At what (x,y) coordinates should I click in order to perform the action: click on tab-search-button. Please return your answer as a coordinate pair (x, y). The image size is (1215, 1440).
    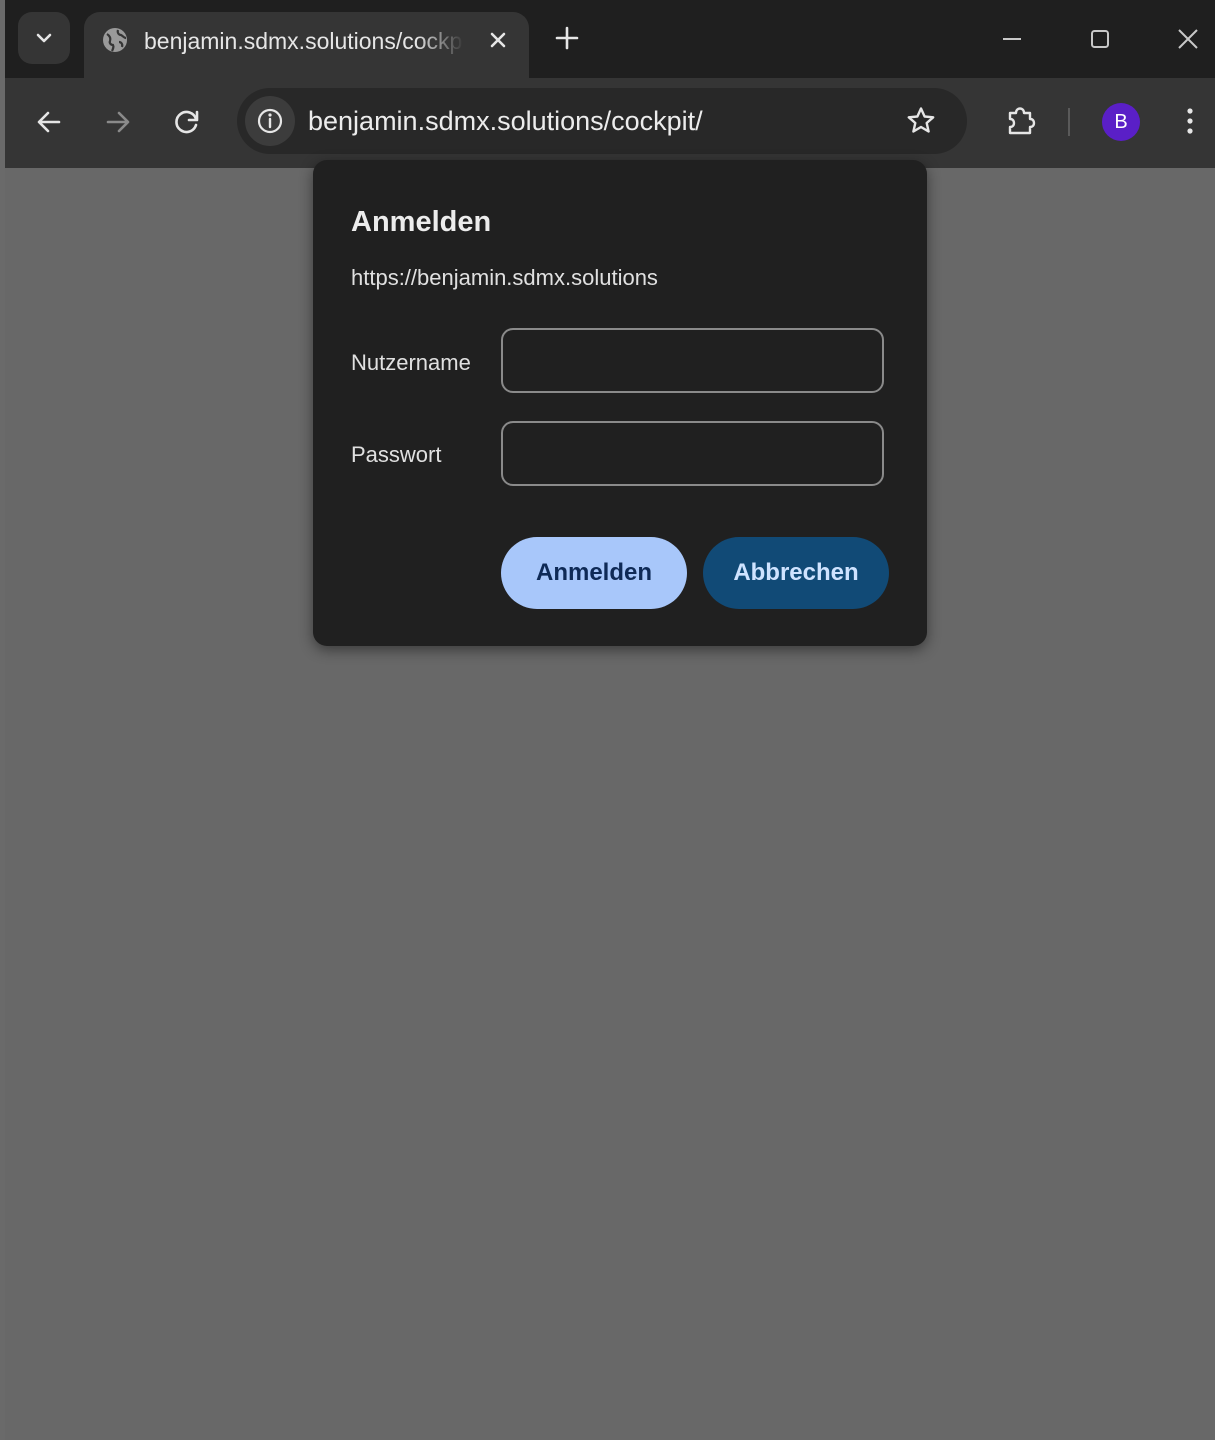
    Looking at the image, I should click on (44, 38).